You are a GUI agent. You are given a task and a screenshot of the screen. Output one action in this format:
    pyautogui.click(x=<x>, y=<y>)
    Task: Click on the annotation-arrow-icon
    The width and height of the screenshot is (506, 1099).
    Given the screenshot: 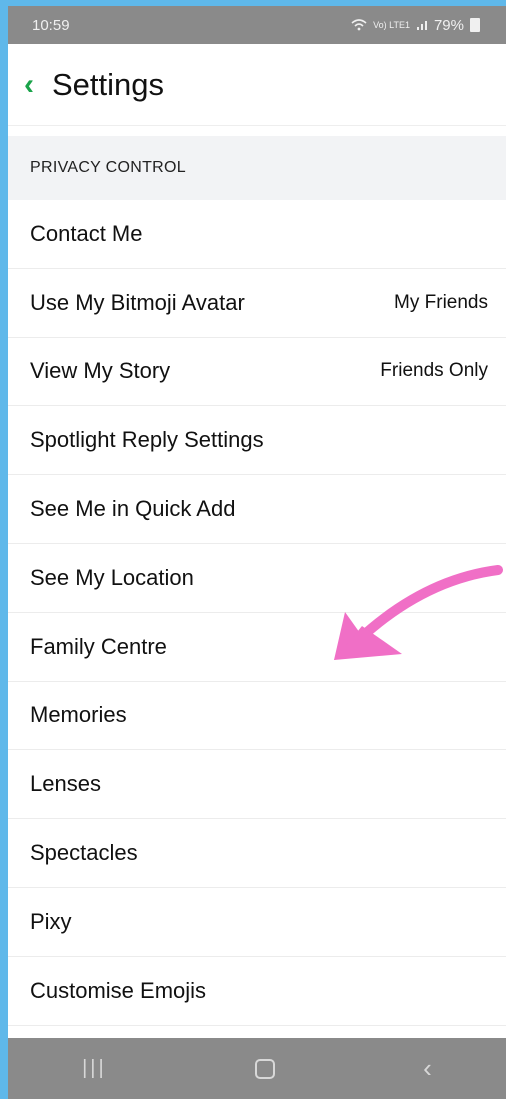 What is the action you would take?
    pyautogui.click(x=418, y=612)
    